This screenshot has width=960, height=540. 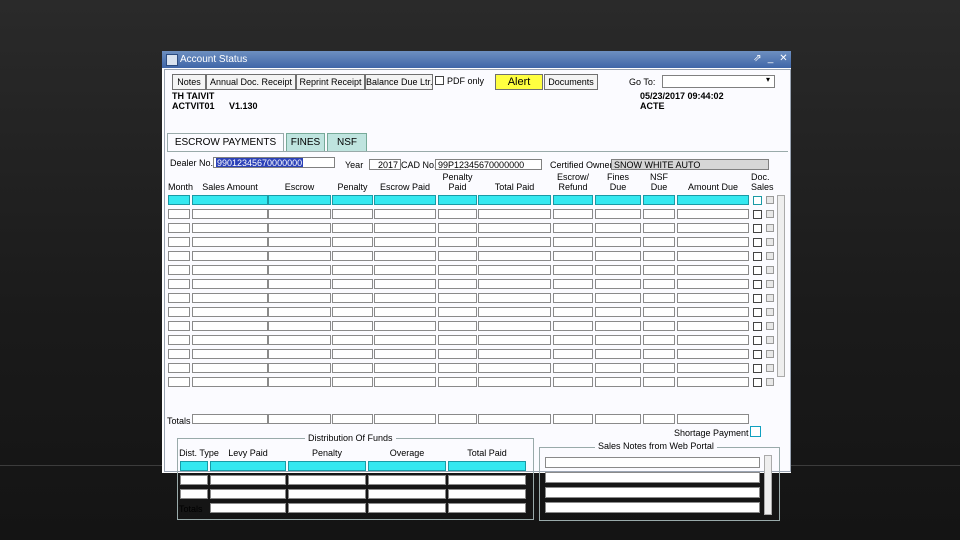 I want to click on reprint-receipt-button: Reprint Receipt, so click(x=330, y=82).